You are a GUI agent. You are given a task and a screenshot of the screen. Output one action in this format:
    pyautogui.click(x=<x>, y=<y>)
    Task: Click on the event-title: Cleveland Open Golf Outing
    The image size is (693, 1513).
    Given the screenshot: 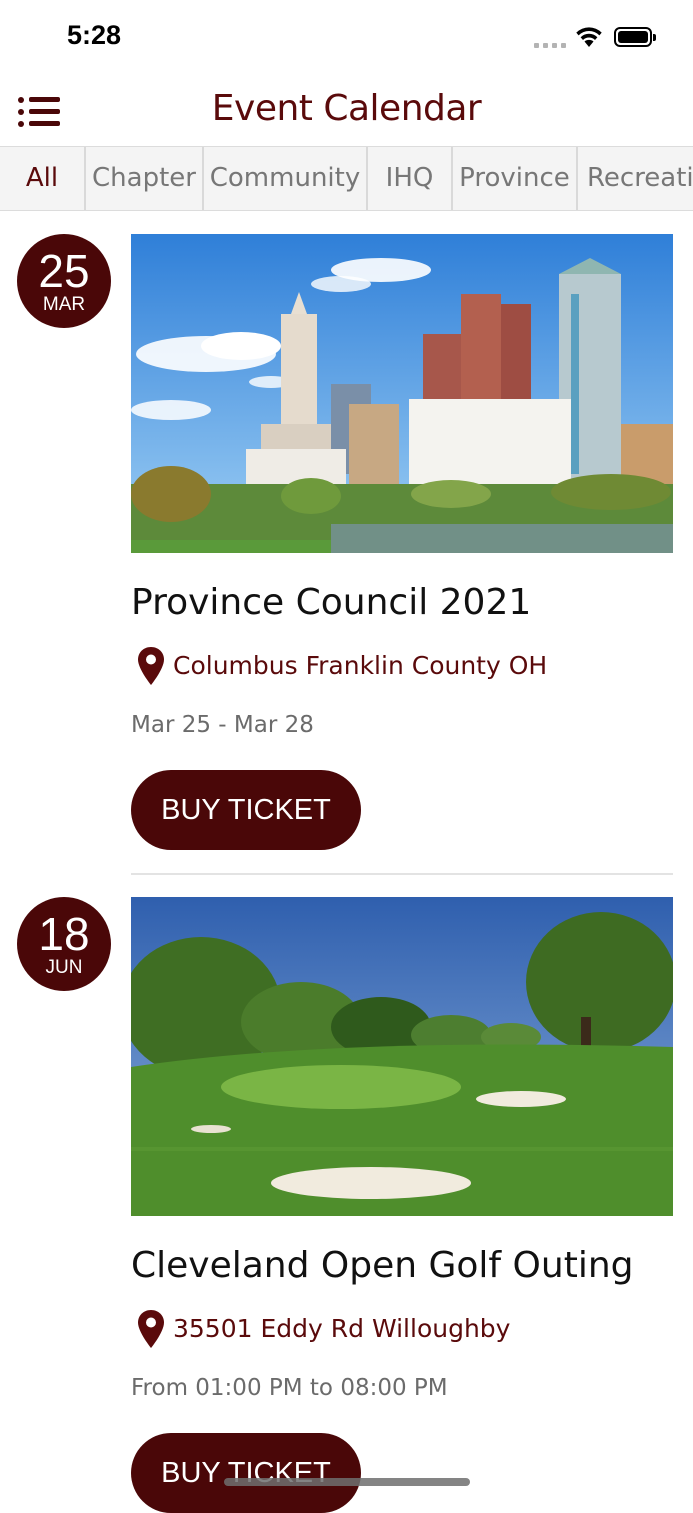 What is the action you would take?
    pyautogui.click(x=382, y=1265)
    